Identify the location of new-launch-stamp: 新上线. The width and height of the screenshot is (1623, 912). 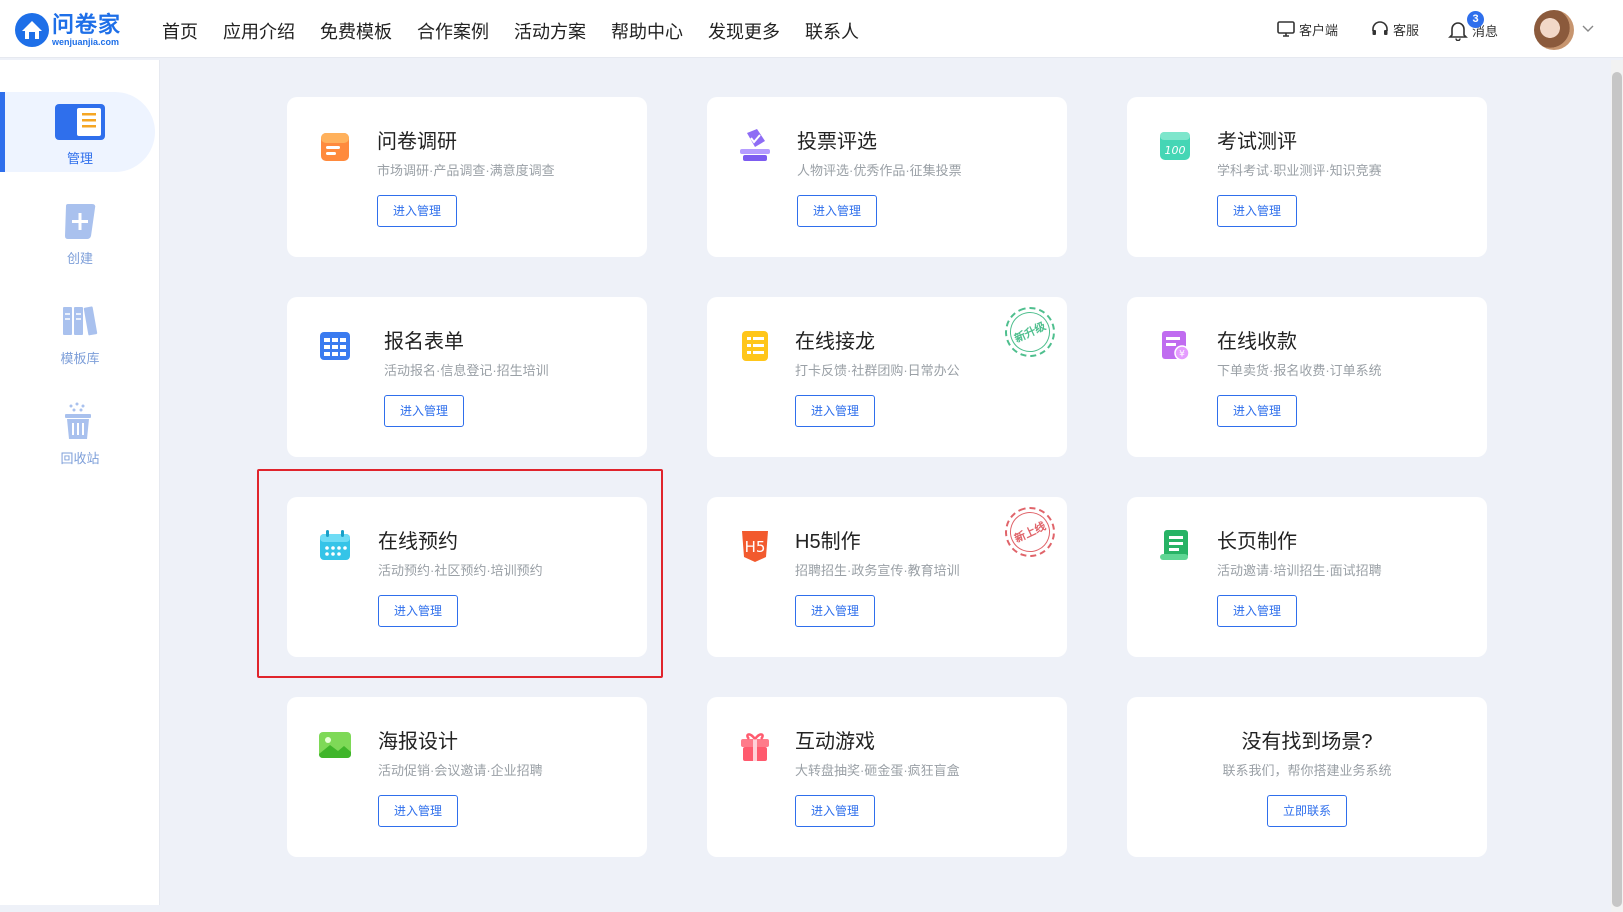
(1030, 532).